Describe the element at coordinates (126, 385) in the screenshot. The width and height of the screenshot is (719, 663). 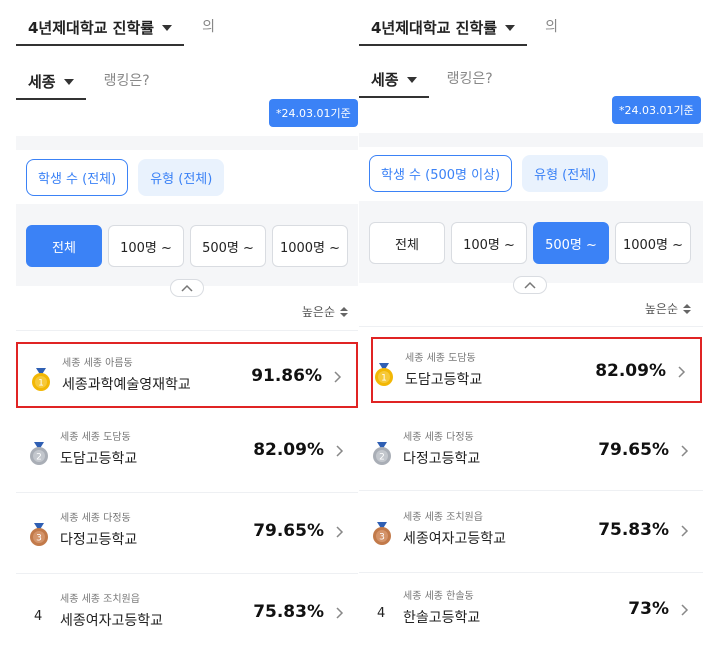
I see `school-name: 세종과학예술영재학교` at that location.